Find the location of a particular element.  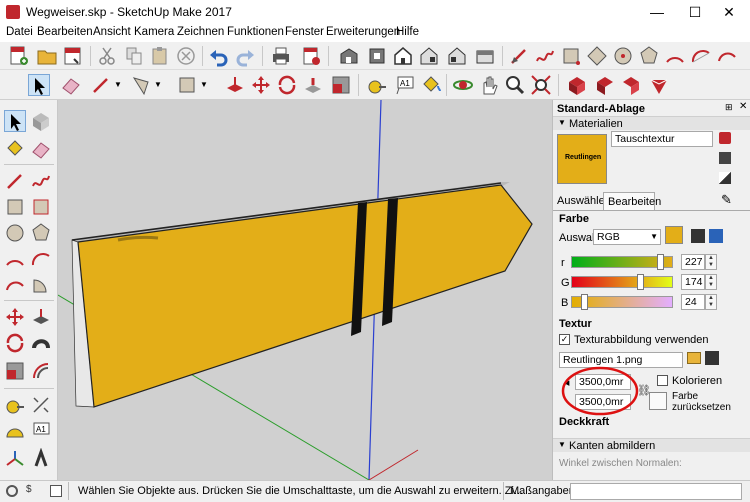

user-icon is located at coordinates (56, 491).